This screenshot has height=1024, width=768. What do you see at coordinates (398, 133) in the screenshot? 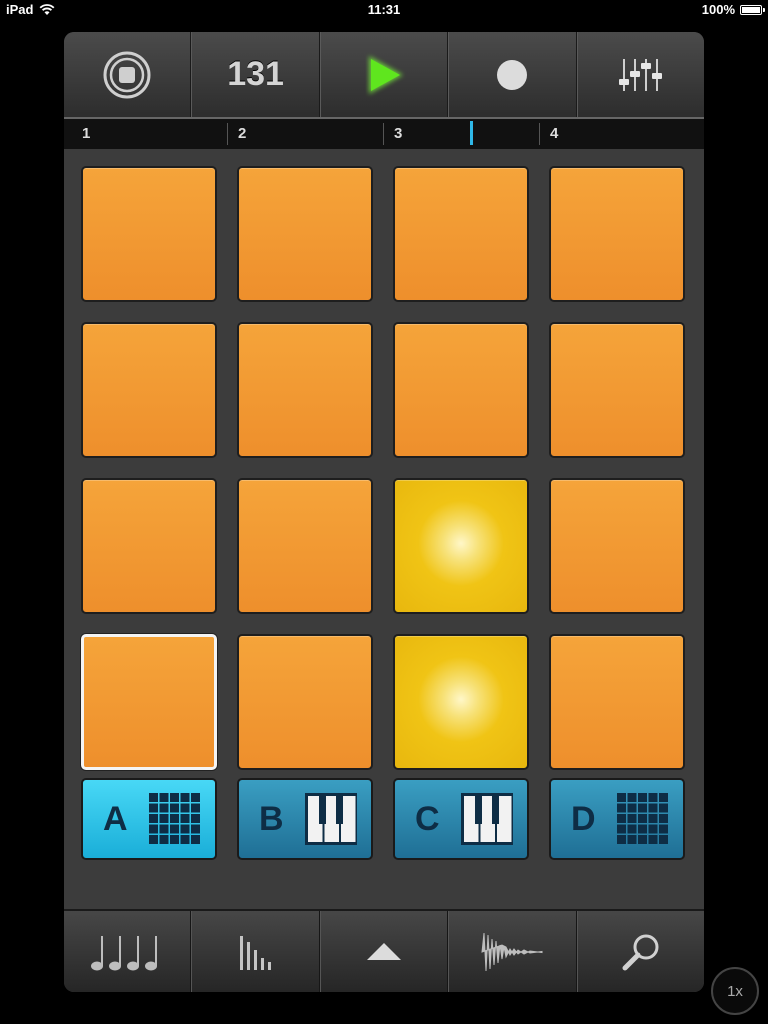
I see `bar-marker-3: 3` at bounding box center [398, 133].